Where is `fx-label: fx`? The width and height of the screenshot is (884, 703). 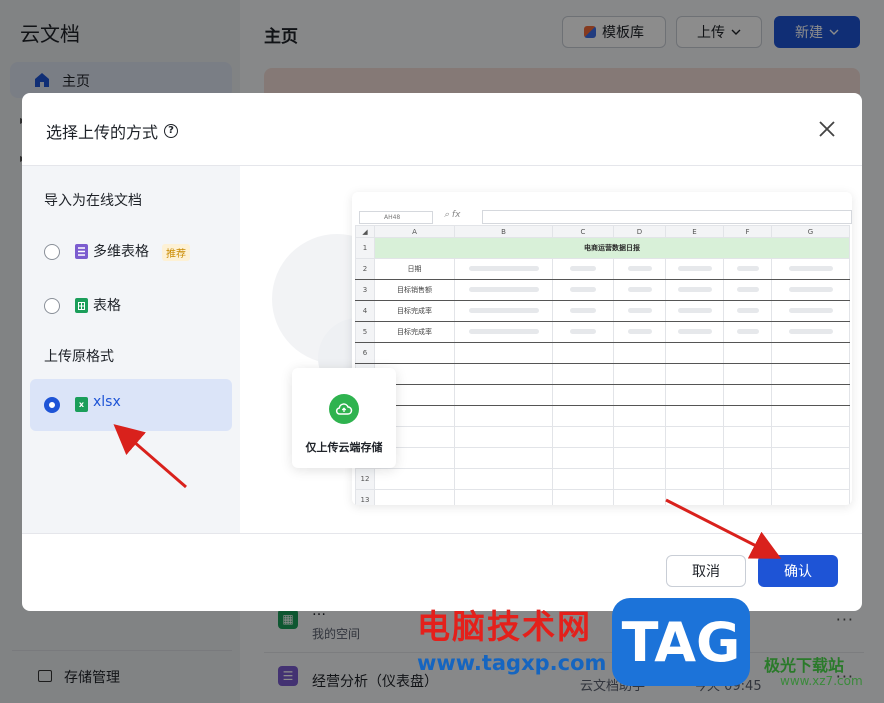 fx-label: fx is located at coordinates (456, 215).